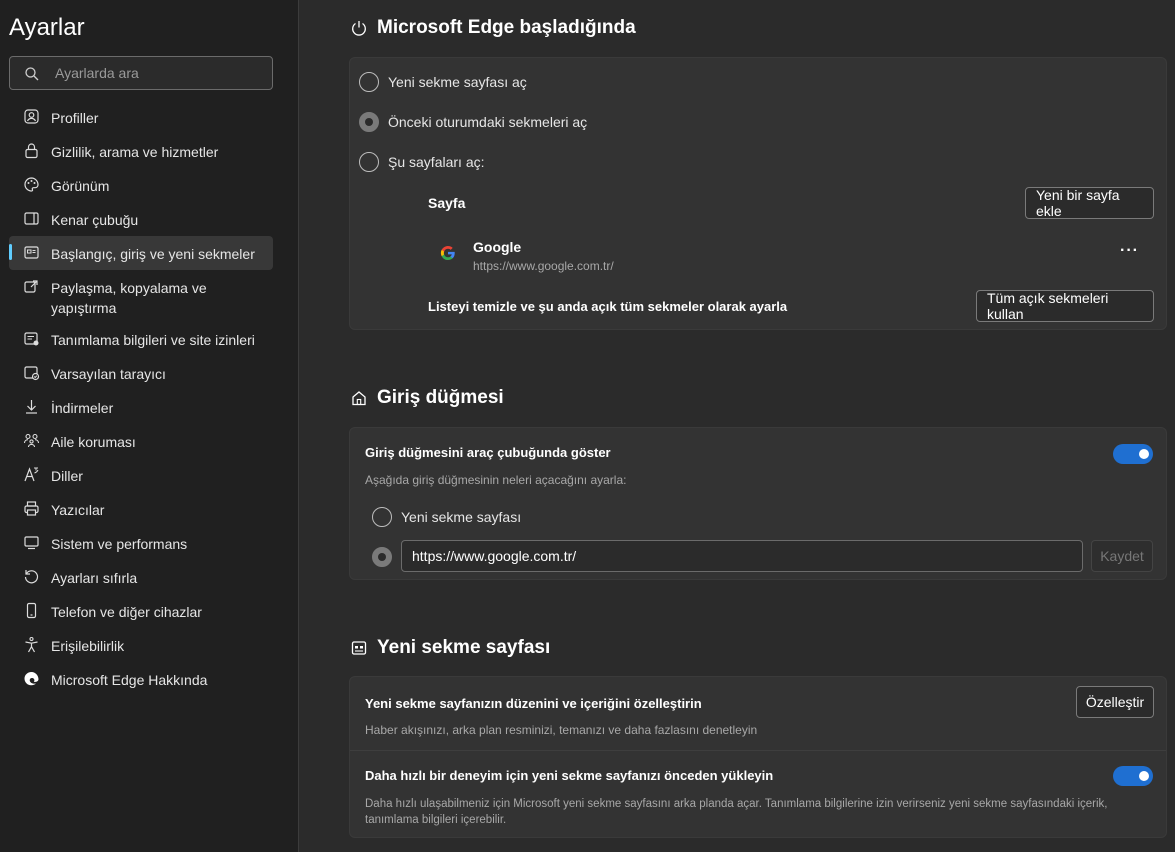 This screenshot has width=1175, height=852. What do you see at coordinates (31, 252) in the screenshot?
I see `startup-tabs-icon` at bounding box center [31, 252].